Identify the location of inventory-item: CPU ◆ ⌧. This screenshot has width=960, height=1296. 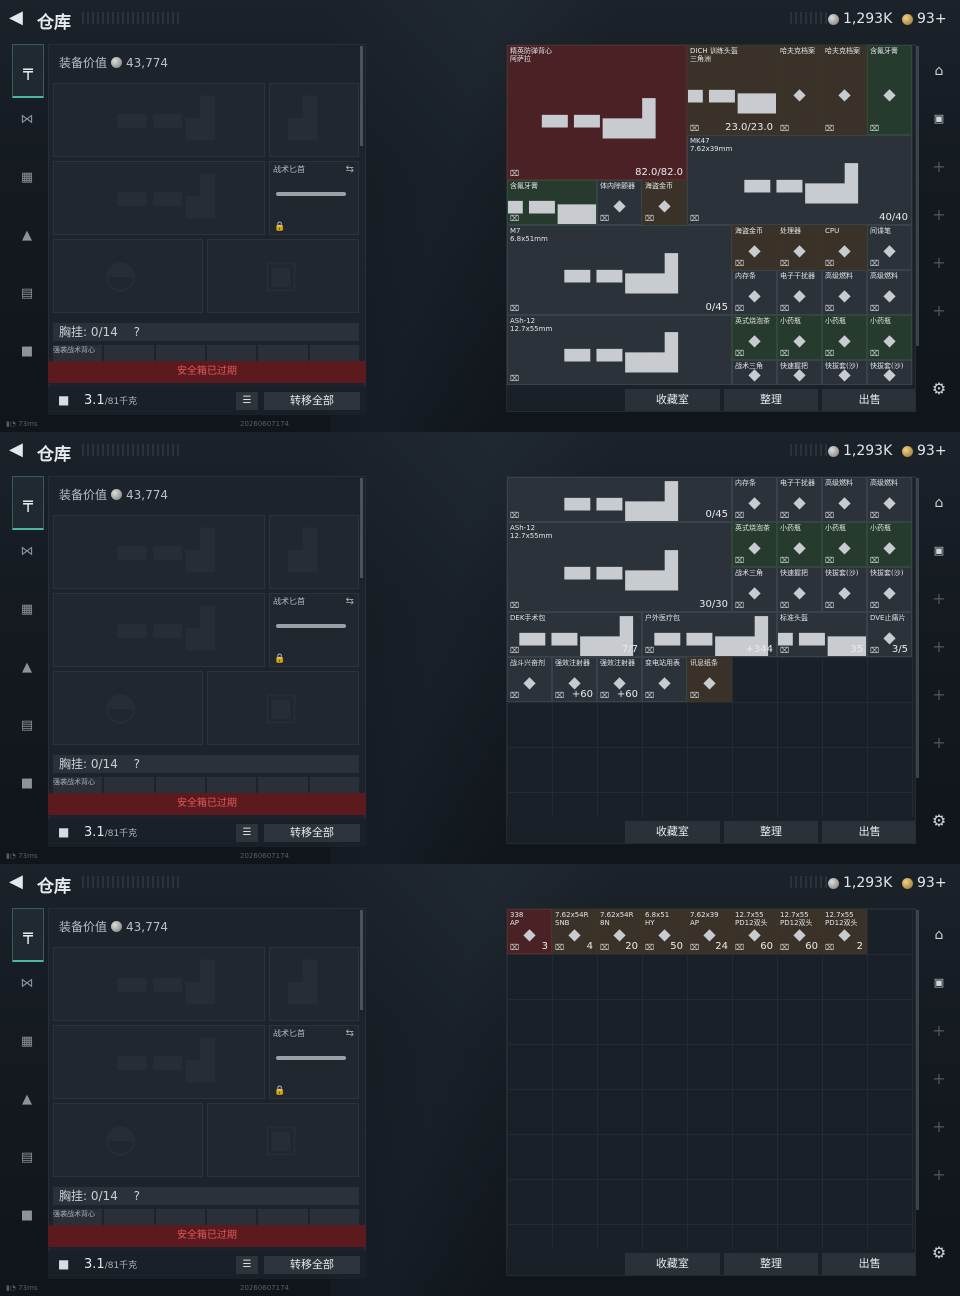
(844, 247).